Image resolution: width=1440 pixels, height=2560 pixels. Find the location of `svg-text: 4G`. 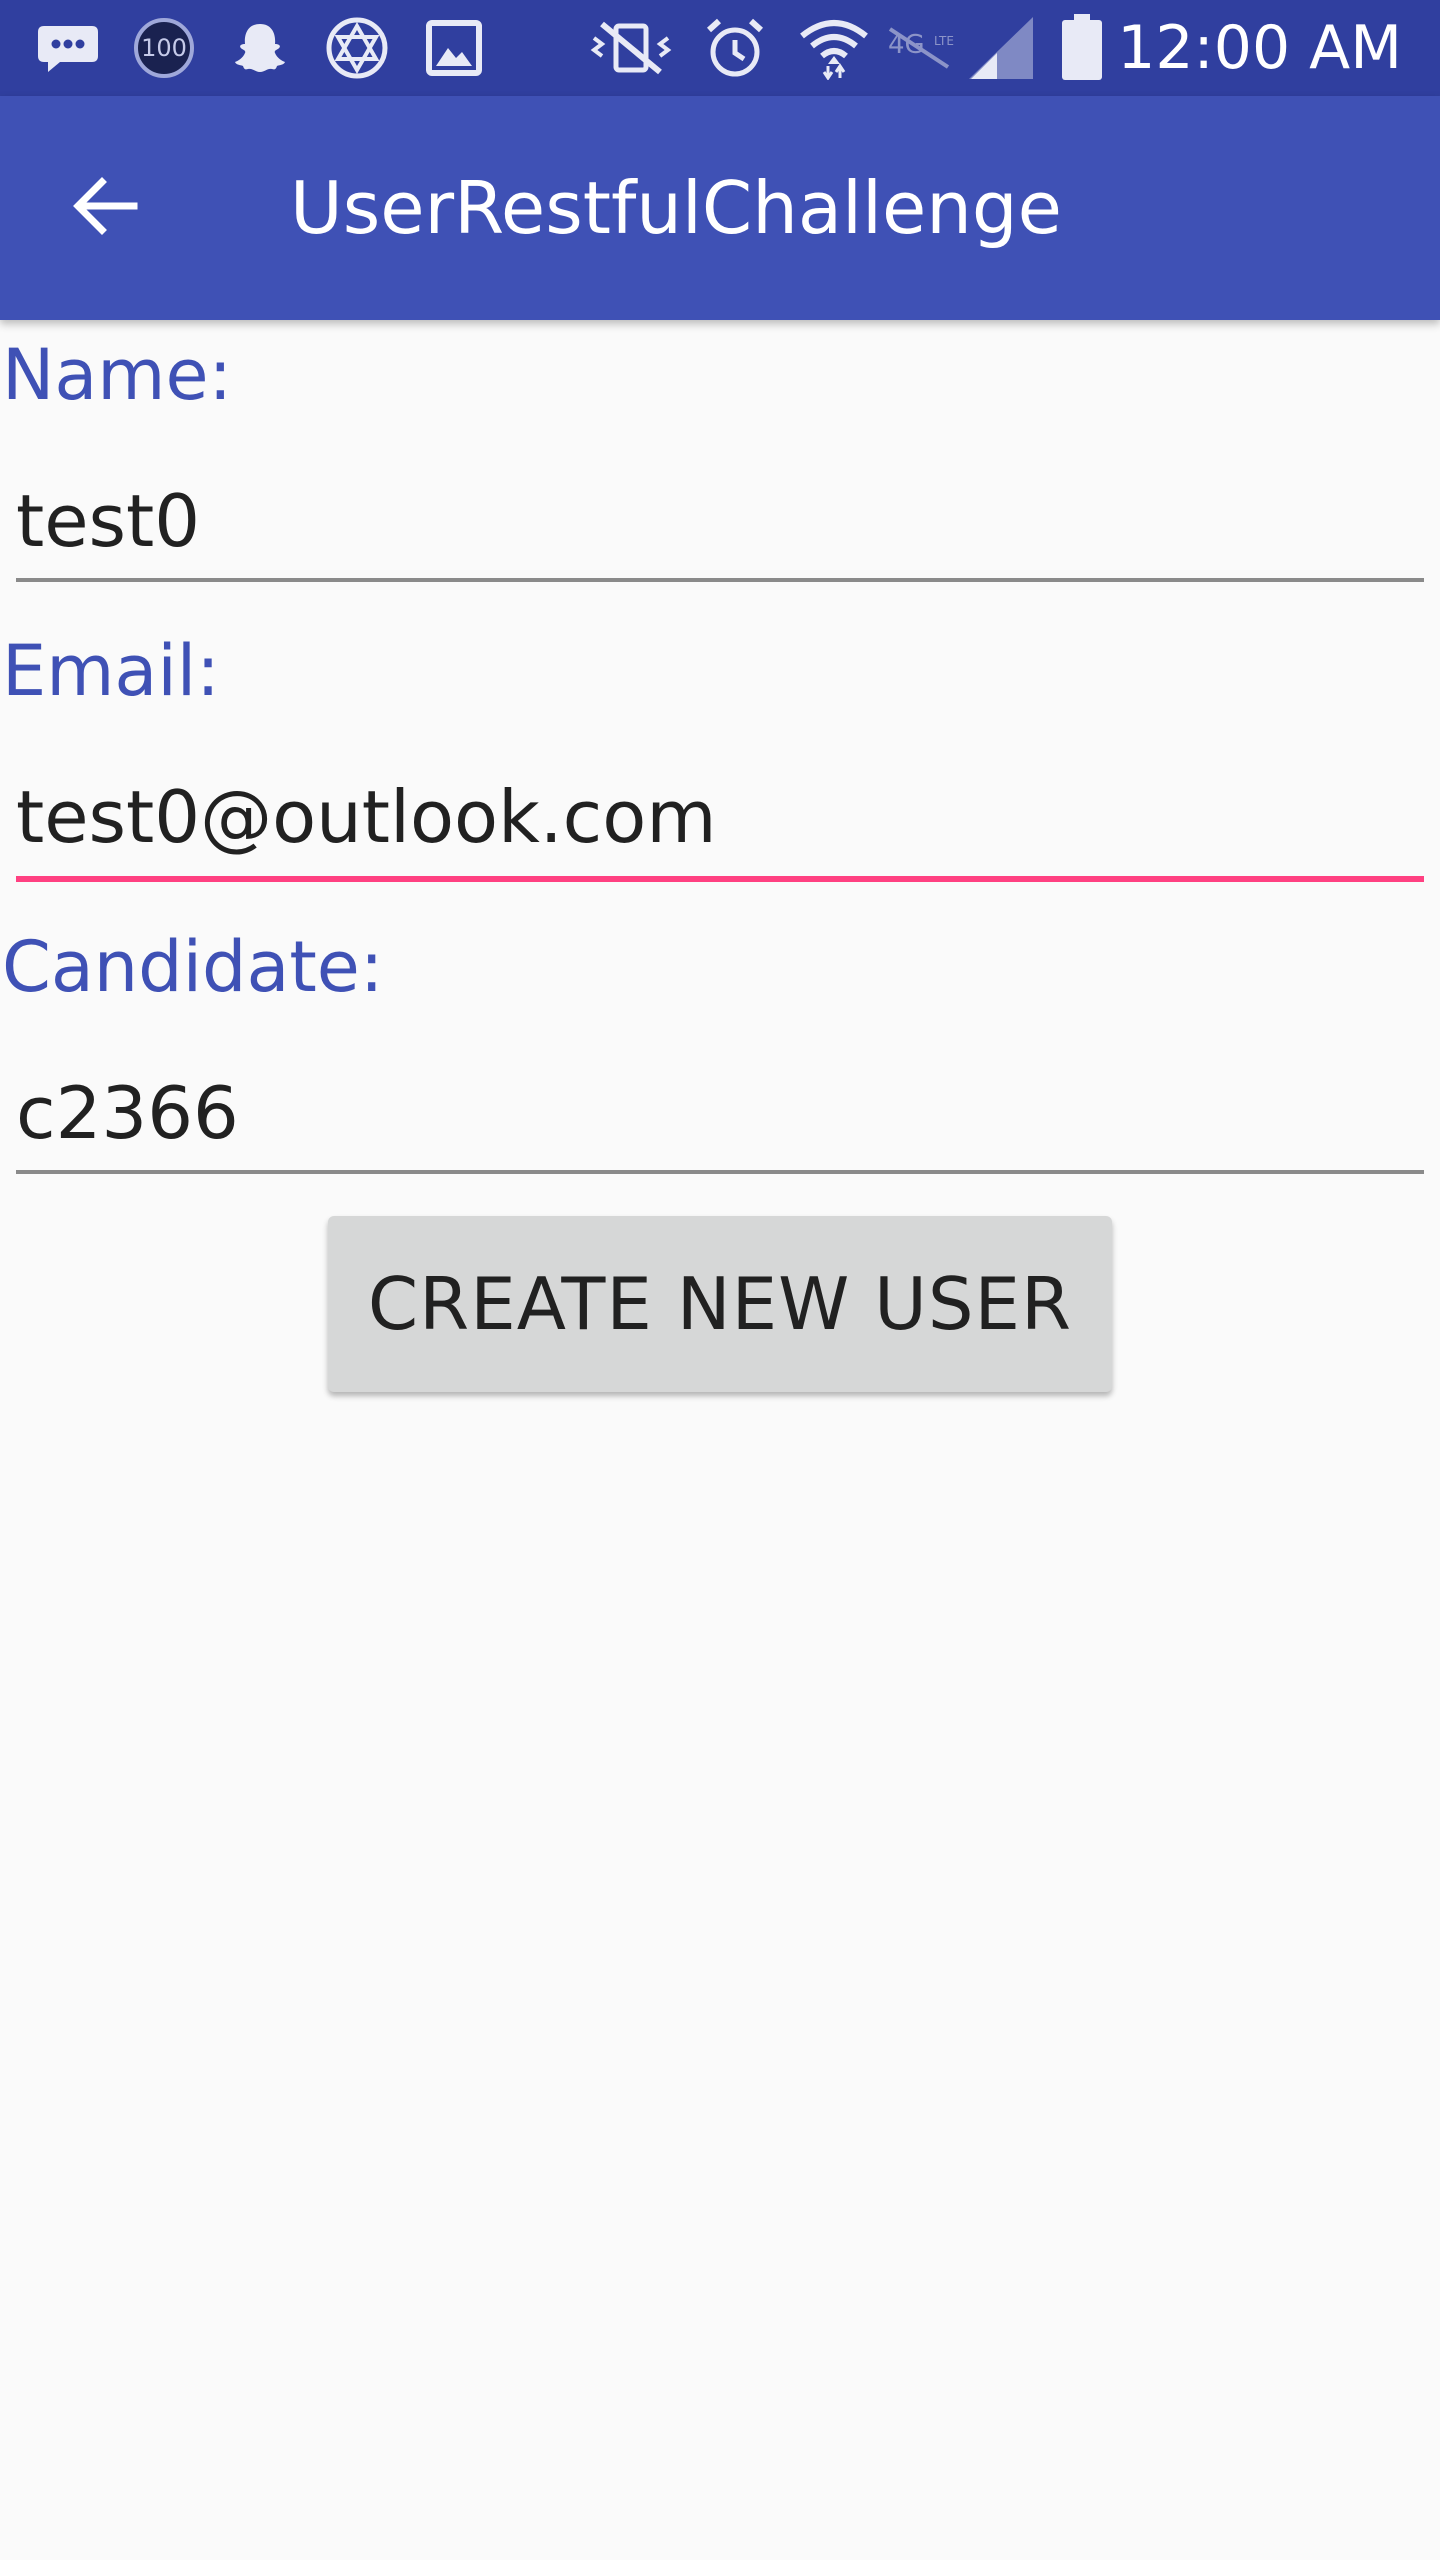

svg-text: 4G is located at coordinates (906, 45).